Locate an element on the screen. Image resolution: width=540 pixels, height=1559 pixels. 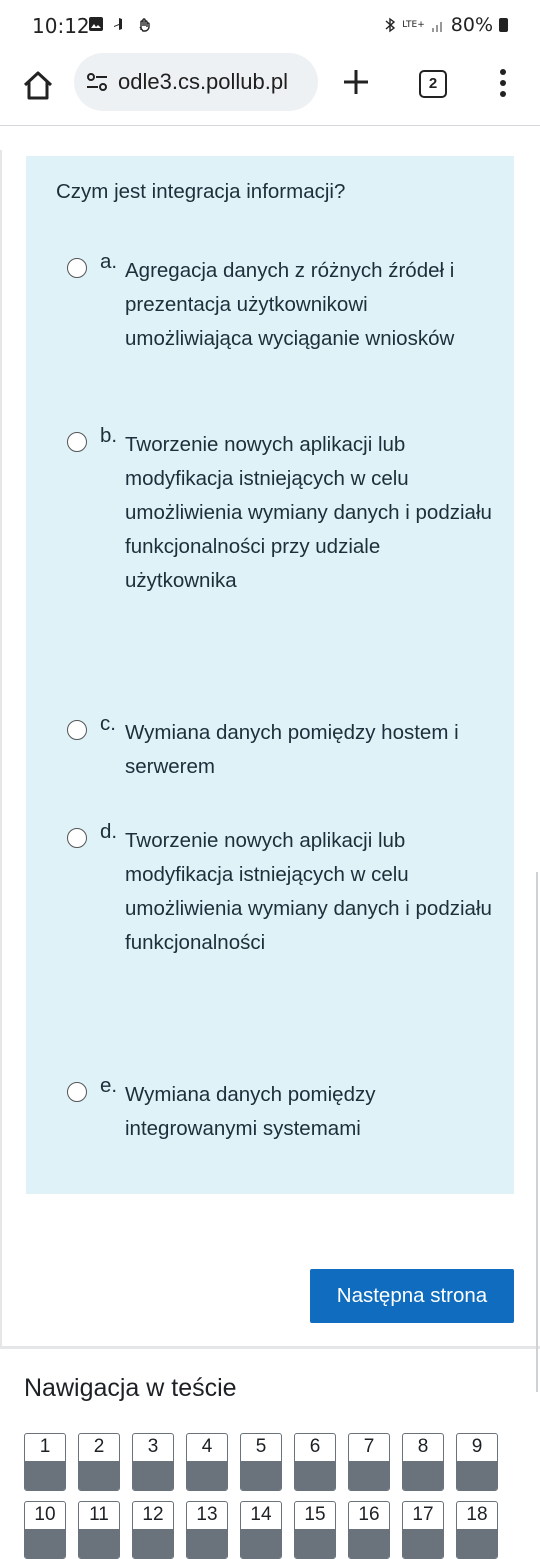
toolbar-divider is located at coordinates (270, 125).